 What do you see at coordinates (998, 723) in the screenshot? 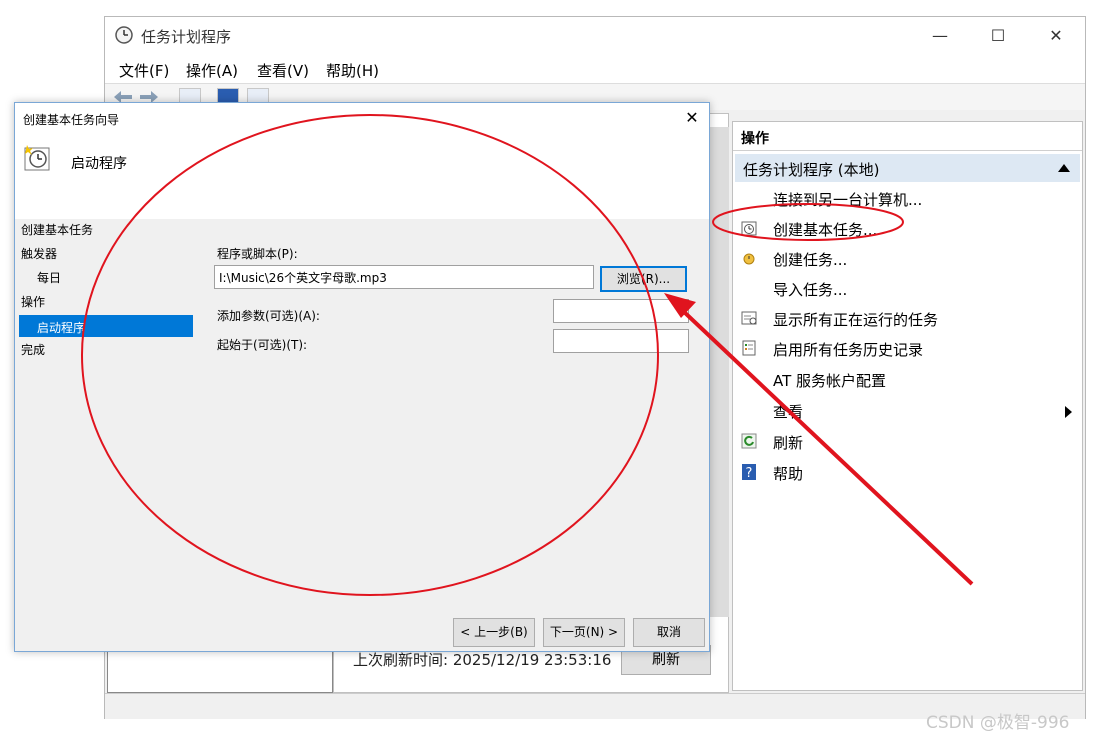
I see `watermark: CSDN @极智-996` at bounding box center [998, 723].